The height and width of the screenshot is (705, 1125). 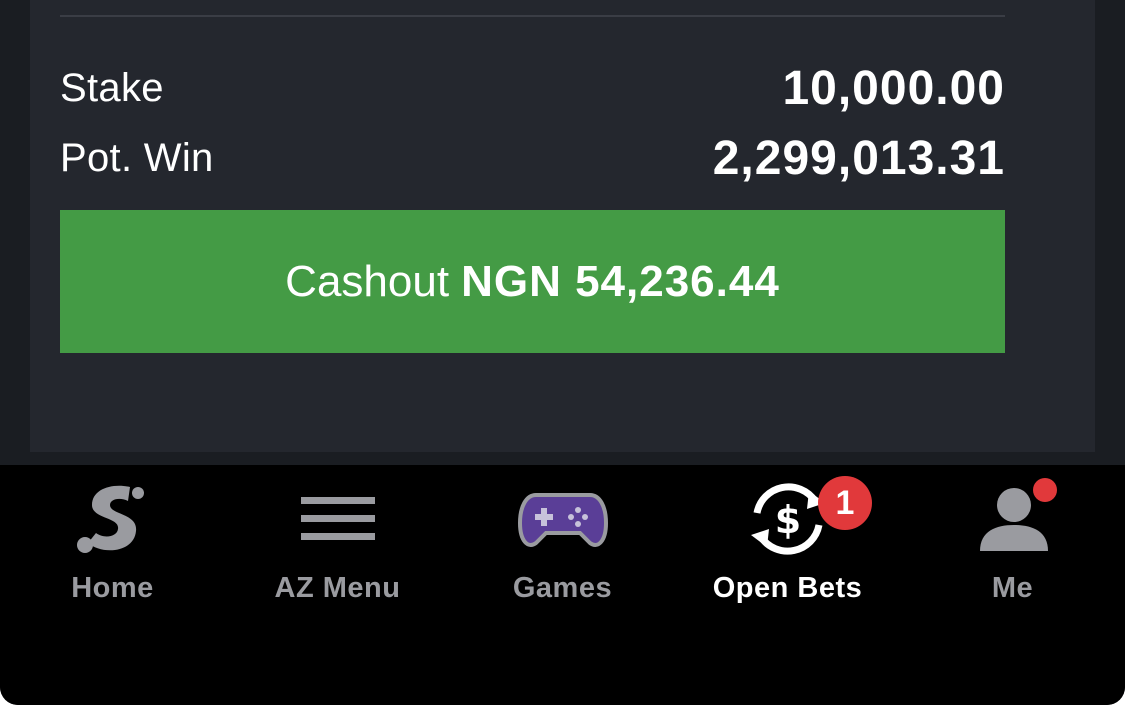 I want to click on stake-value: 10,000.00, so click(x=893, y=88).